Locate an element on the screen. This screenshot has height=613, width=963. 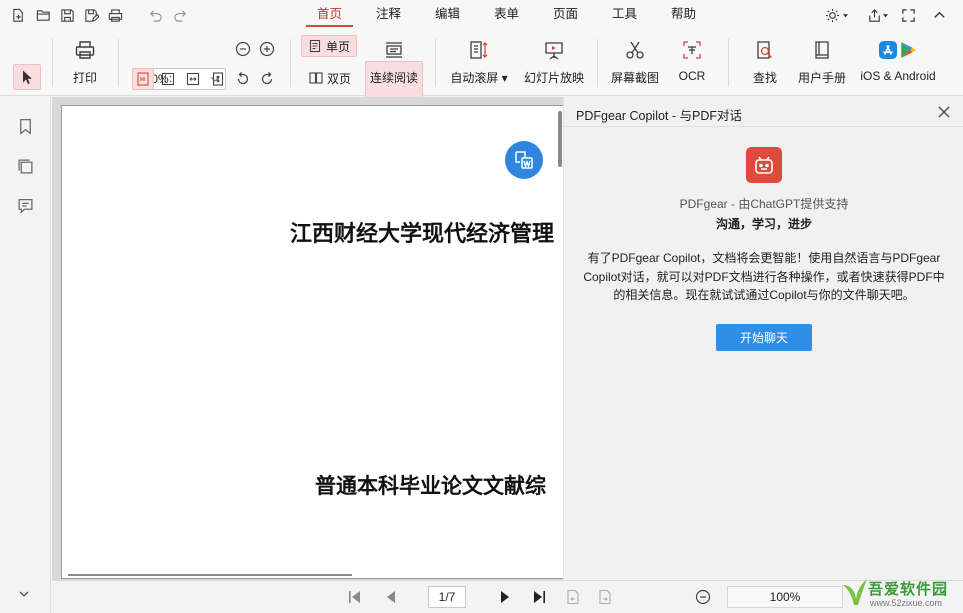
find-button: 查找 is located at coordinates (765, 58).